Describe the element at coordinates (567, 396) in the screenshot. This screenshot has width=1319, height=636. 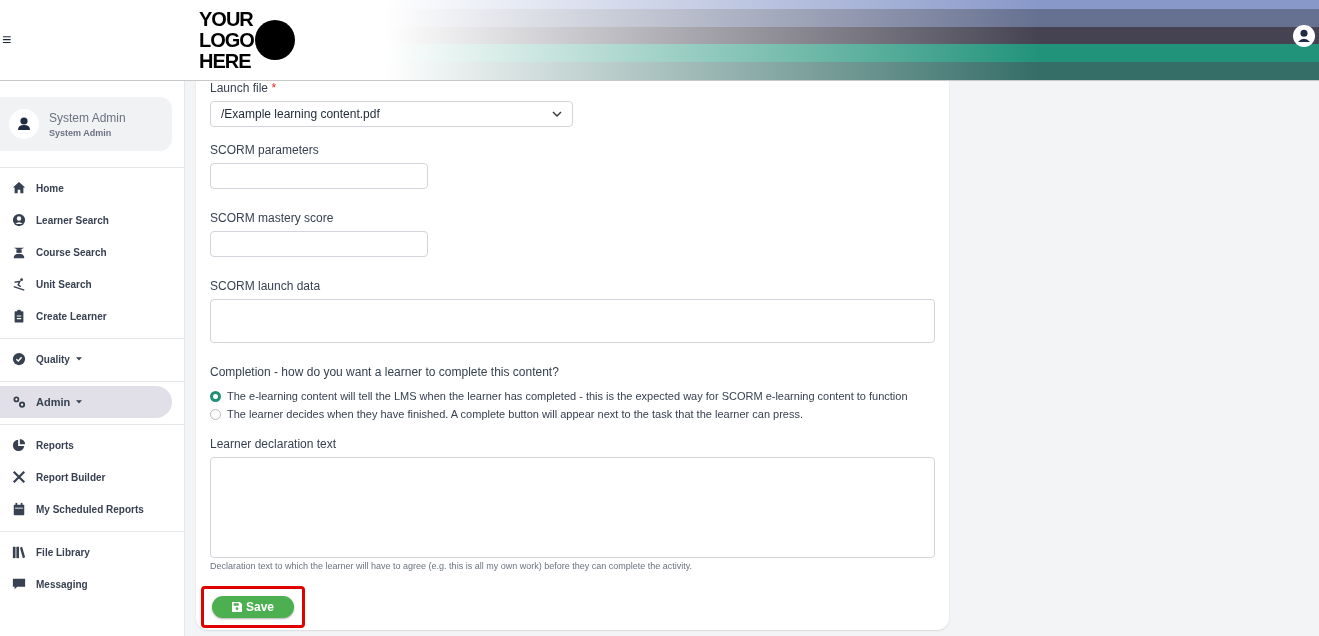
I see `option-label: The e-learning content will tell the LMS when the learner has completed - this is the expected way for SCORM e-learning content to function` at that location.